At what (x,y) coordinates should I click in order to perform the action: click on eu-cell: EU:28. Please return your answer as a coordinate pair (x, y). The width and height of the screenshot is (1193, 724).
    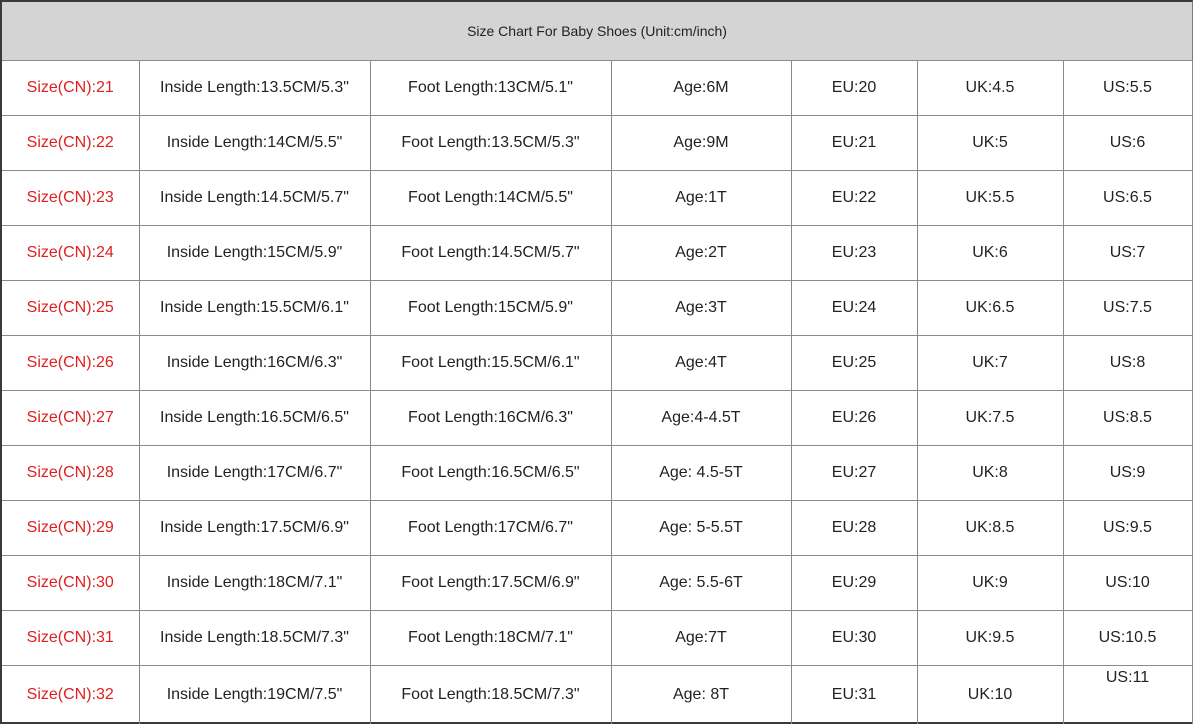
    Looking at the image, I should click on (854, 528).